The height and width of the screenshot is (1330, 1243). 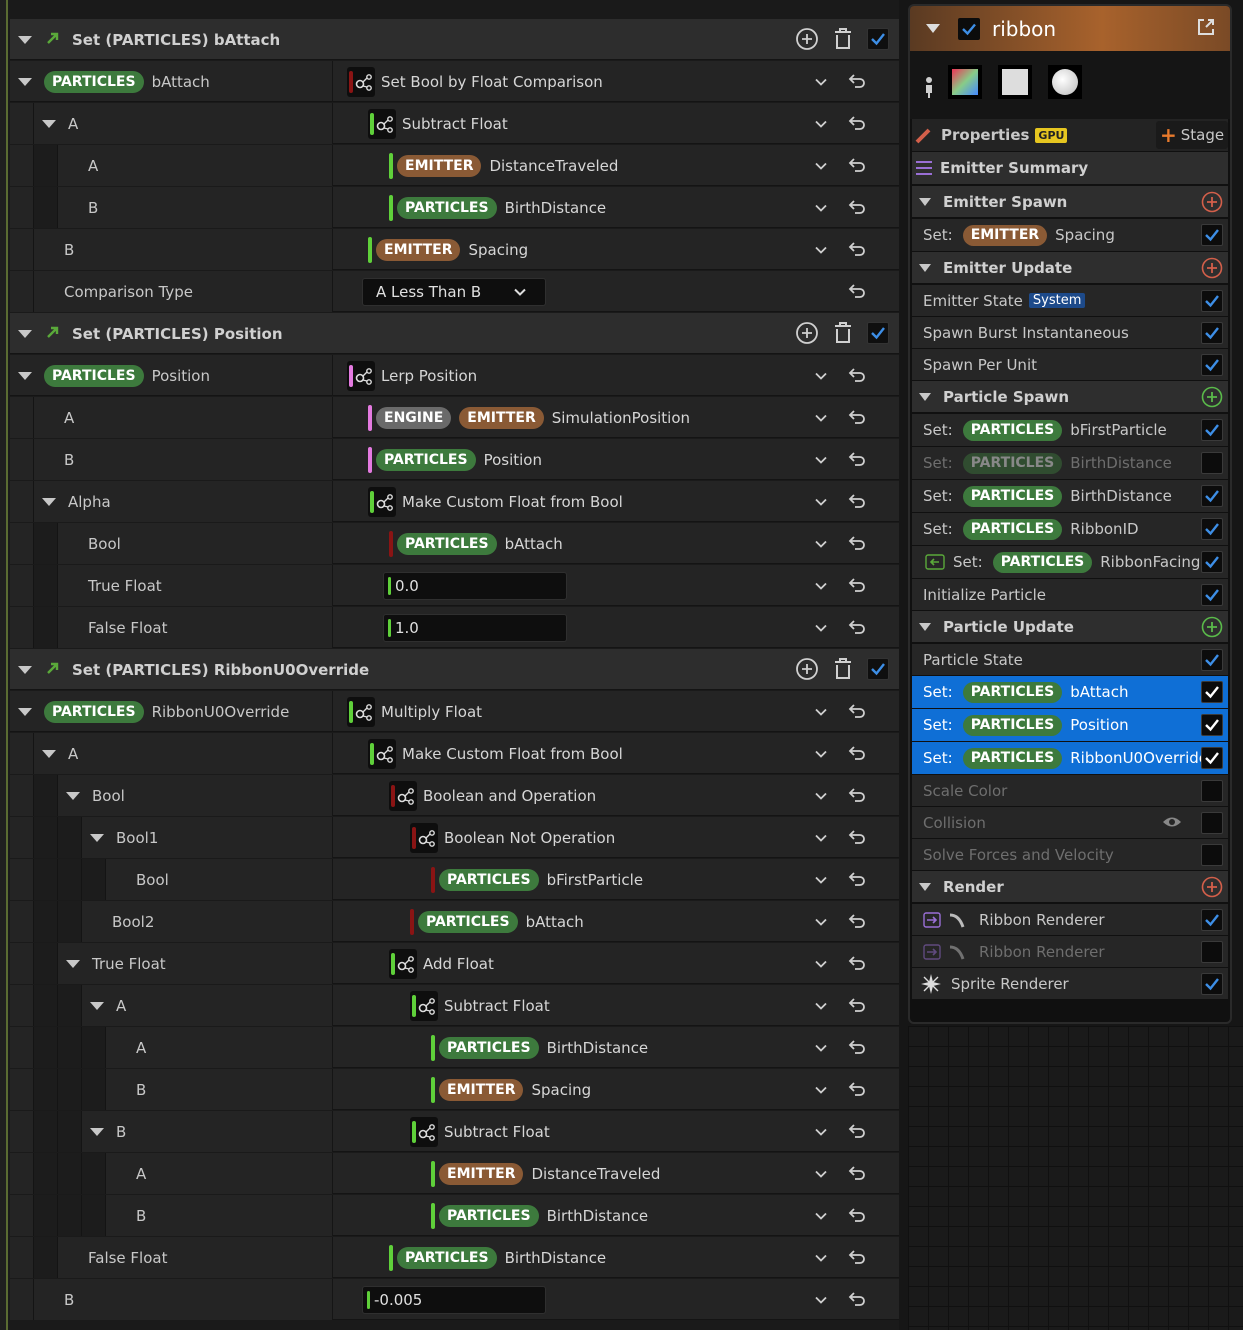 I want to click on module-item: Initialize Particle, so click(x=1070, y=594).